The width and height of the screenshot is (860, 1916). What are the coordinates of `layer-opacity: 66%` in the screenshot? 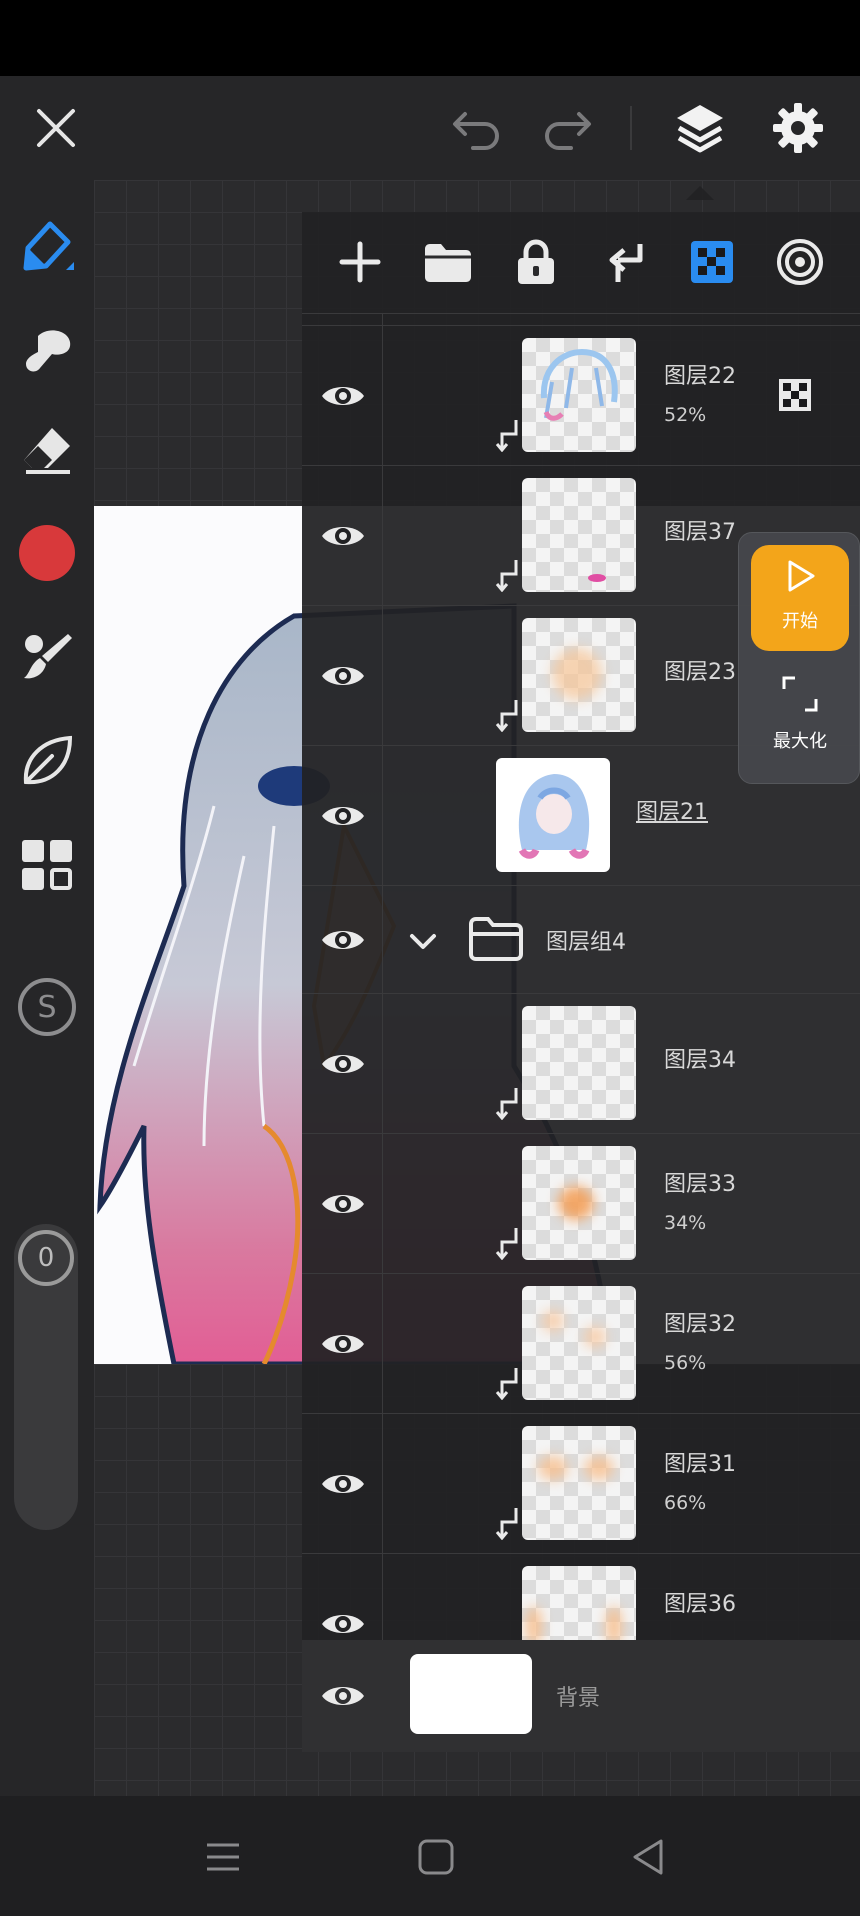 It's located at (685, 1503).